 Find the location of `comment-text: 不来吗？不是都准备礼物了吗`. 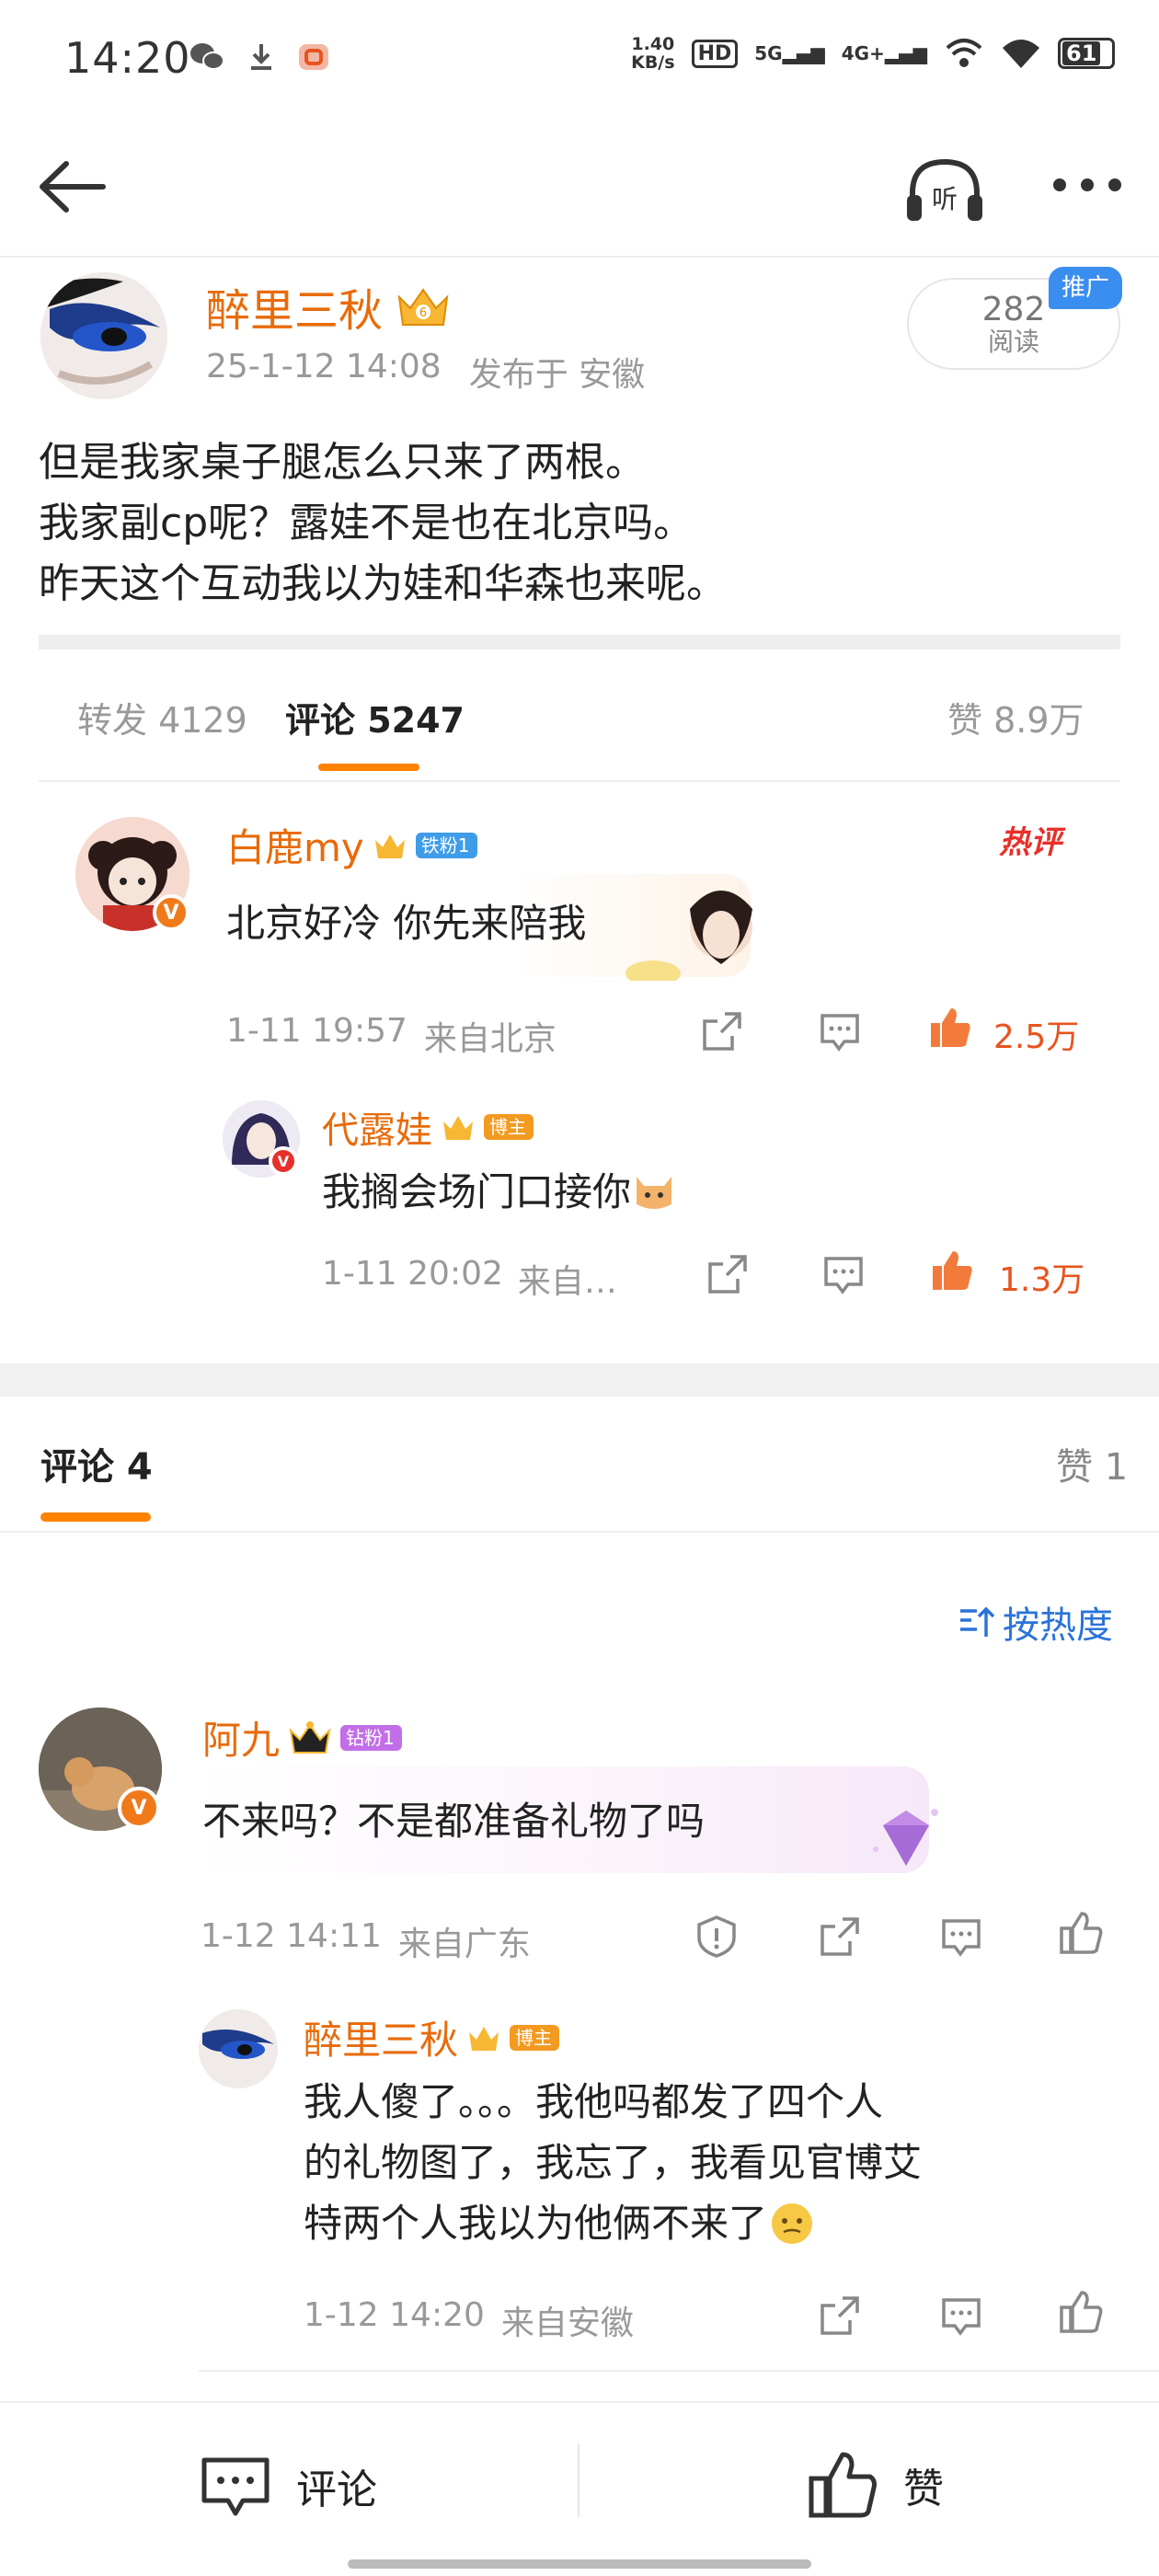

comment-text: 不来吗？不是都准备礼物了吗 is located at coordinates (454, 1821).